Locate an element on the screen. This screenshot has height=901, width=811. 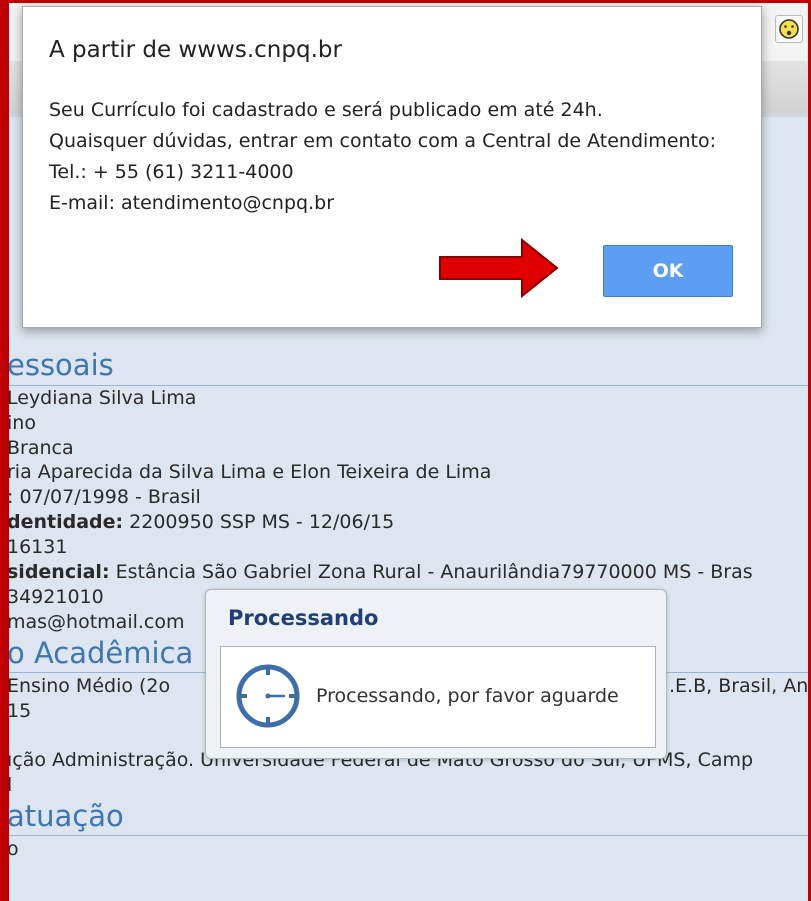
race-line: Branca is located at coordinates (41, 448).